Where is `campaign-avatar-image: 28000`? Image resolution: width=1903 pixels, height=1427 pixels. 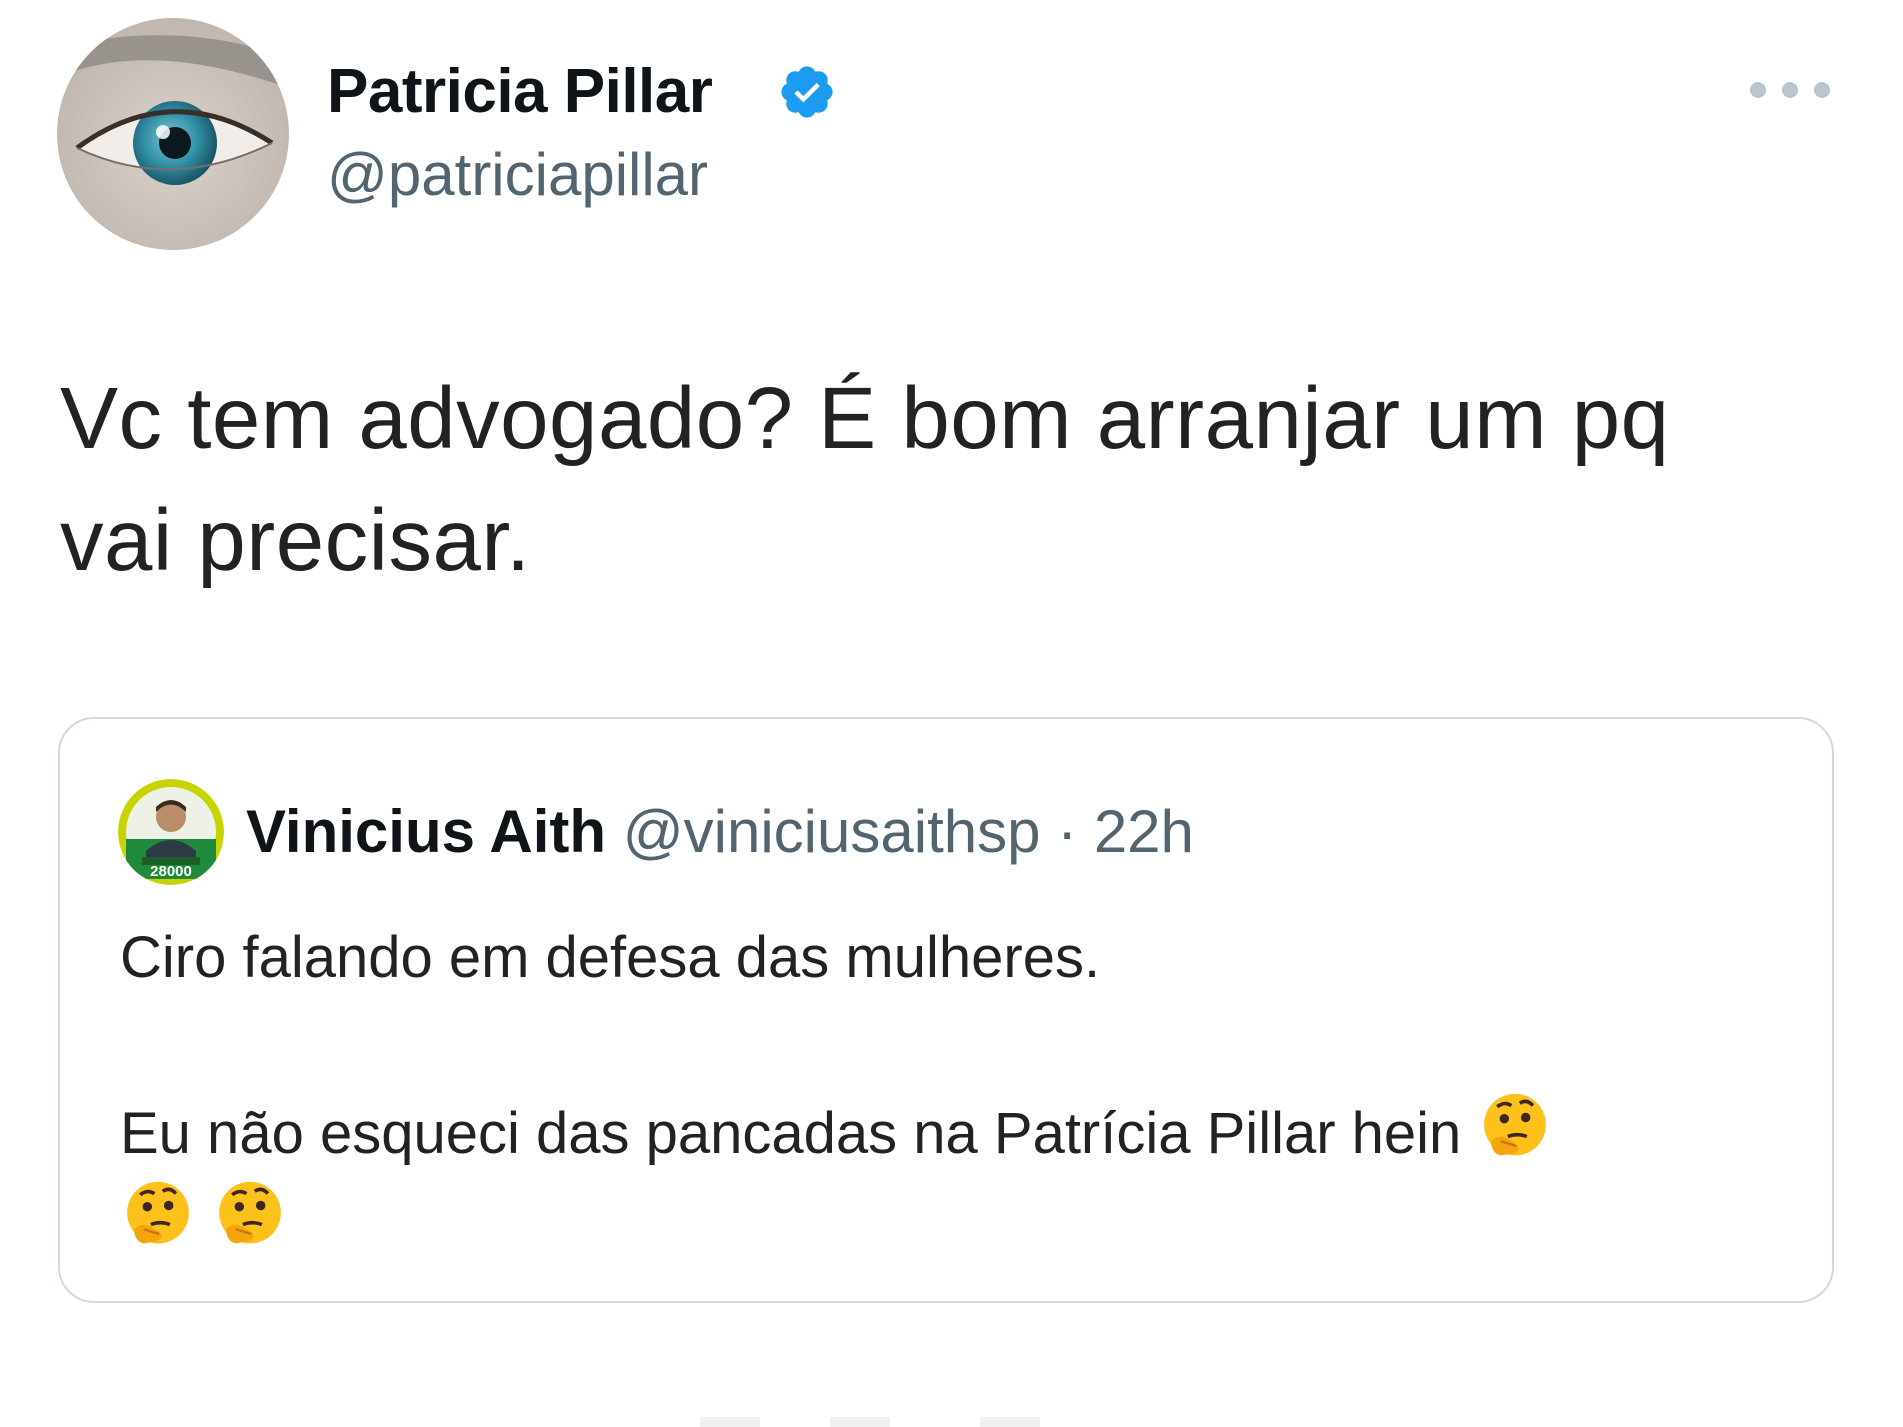
campaign-avatar-image: 28000 is located at coordinates (171, 832).